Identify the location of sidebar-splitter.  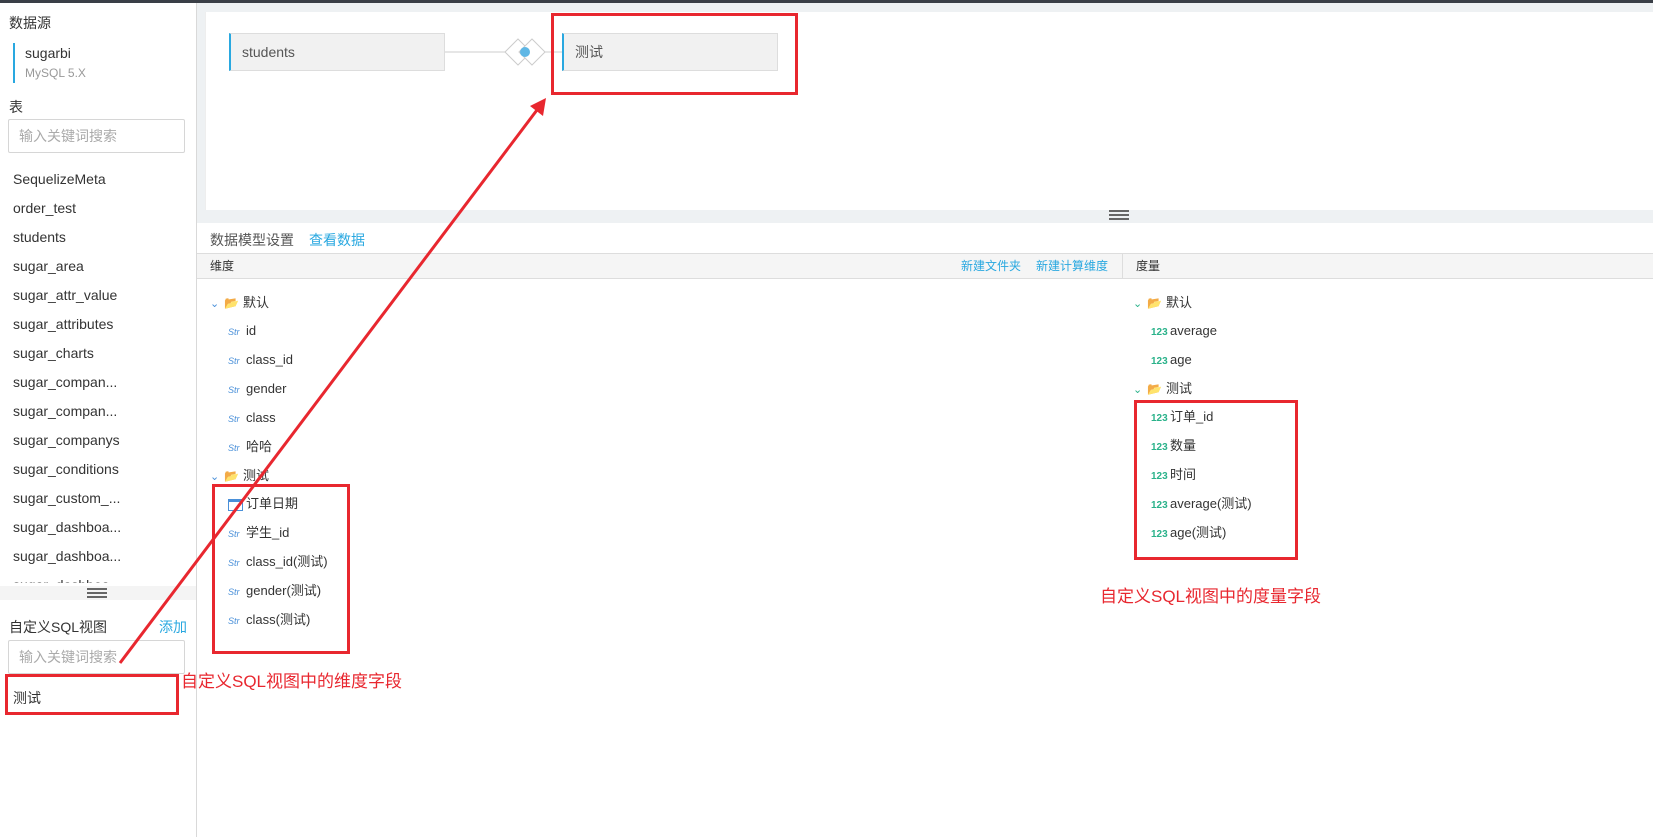
(98, 593).